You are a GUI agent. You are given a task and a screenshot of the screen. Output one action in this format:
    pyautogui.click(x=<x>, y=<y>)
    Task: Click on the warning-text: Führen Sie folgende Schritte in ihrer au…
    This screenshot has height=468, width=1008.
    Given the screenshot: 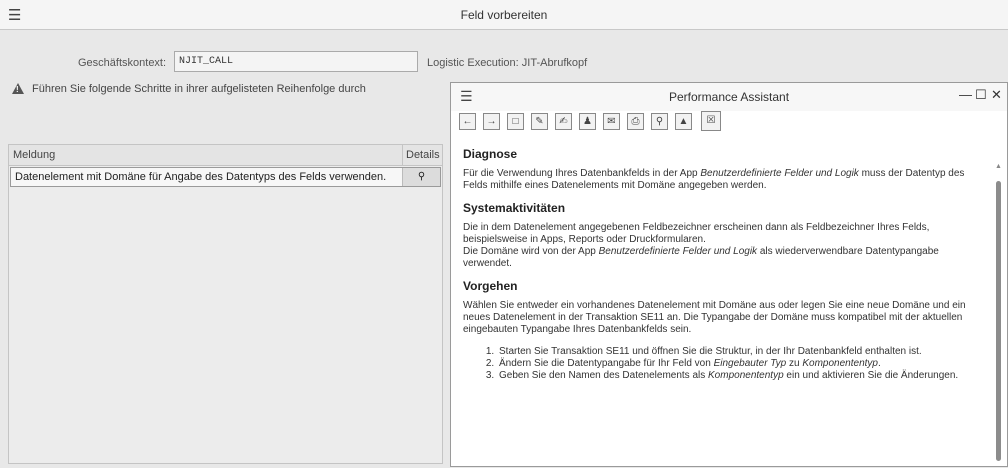 What is the action you would take?
    pyautogui.click(x=199, y=89)
    